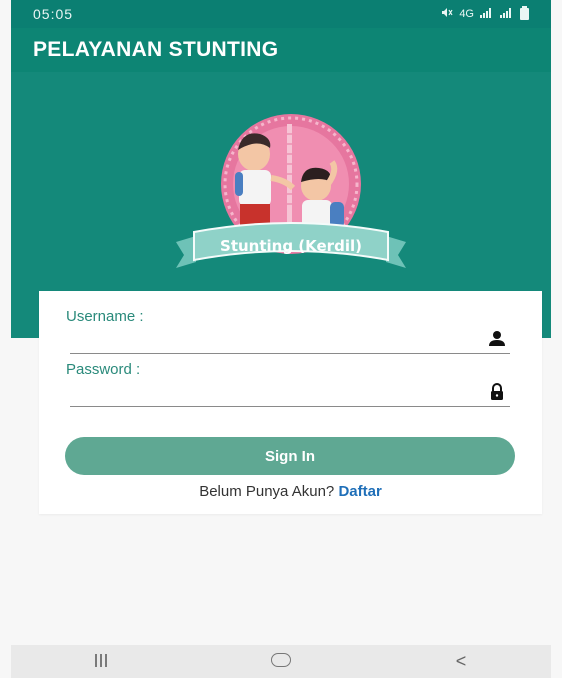 This screenshot has width=562, height=678. What do you see at coordinates (281, 50) in the screenshot?
I see `app-bar: PELAYANAN STUNTING` at bounding box center [281, 50].